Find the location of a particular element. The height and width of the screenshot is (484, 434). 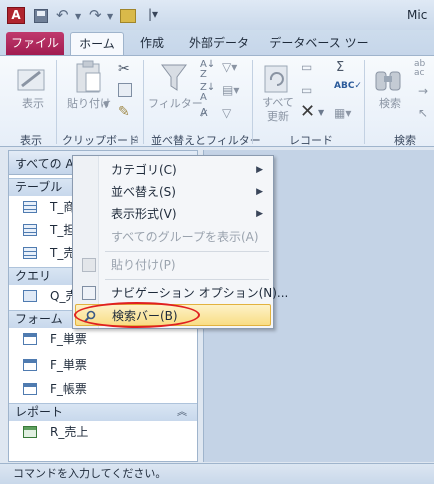

menu-item-paste: 貼り付け(P) is located at coordinates (173, 265).